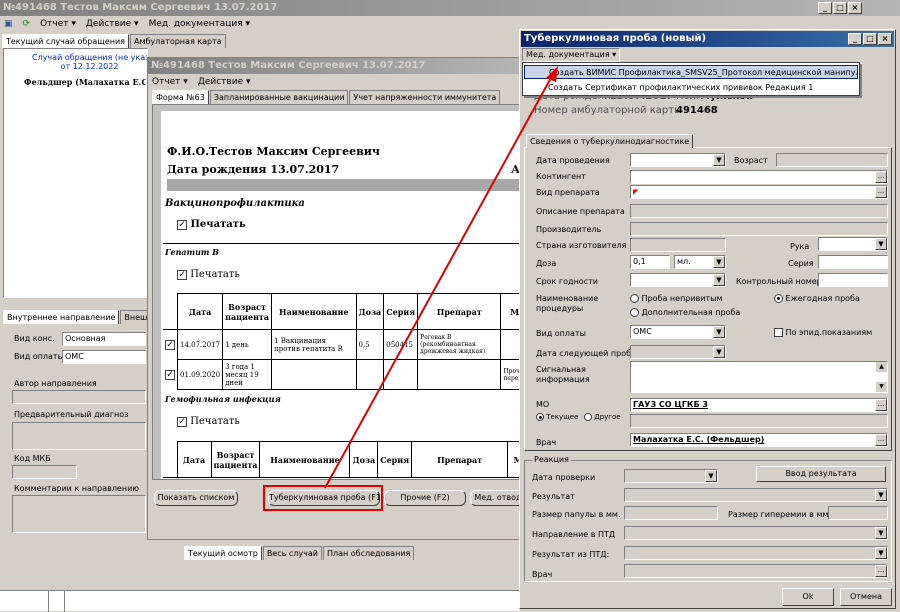 This screenshot has height=612, width=900. What do you see at coordinates (707, 39) in the screenshot?
I see `tb-dialog-titlebar: Туберкулиновая проба (новый) _ □ ×` at bounding box center [707, 39].